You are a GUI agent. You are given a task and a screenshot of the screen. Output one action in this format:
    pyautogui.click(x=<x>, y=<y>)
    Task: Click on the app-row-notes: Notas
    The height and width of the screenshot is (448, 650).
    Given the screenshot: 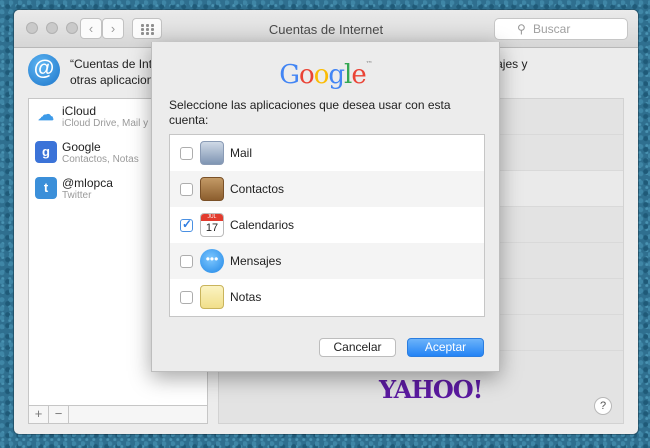 What is the action you would take?
    pyautogui.click(x=327, y=297)
    